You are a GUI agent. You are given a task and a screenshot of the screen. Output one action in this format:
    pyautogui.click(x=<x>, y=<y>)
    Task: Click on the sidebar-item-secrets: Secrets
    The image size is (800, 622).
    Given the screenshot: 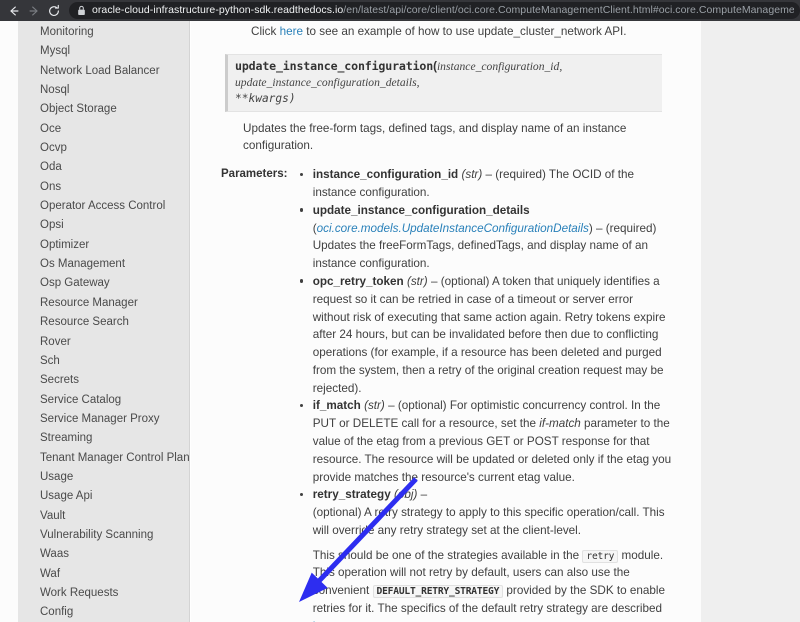 What is the action you would take?
    pyautogui.click(x=103, y=380)
    